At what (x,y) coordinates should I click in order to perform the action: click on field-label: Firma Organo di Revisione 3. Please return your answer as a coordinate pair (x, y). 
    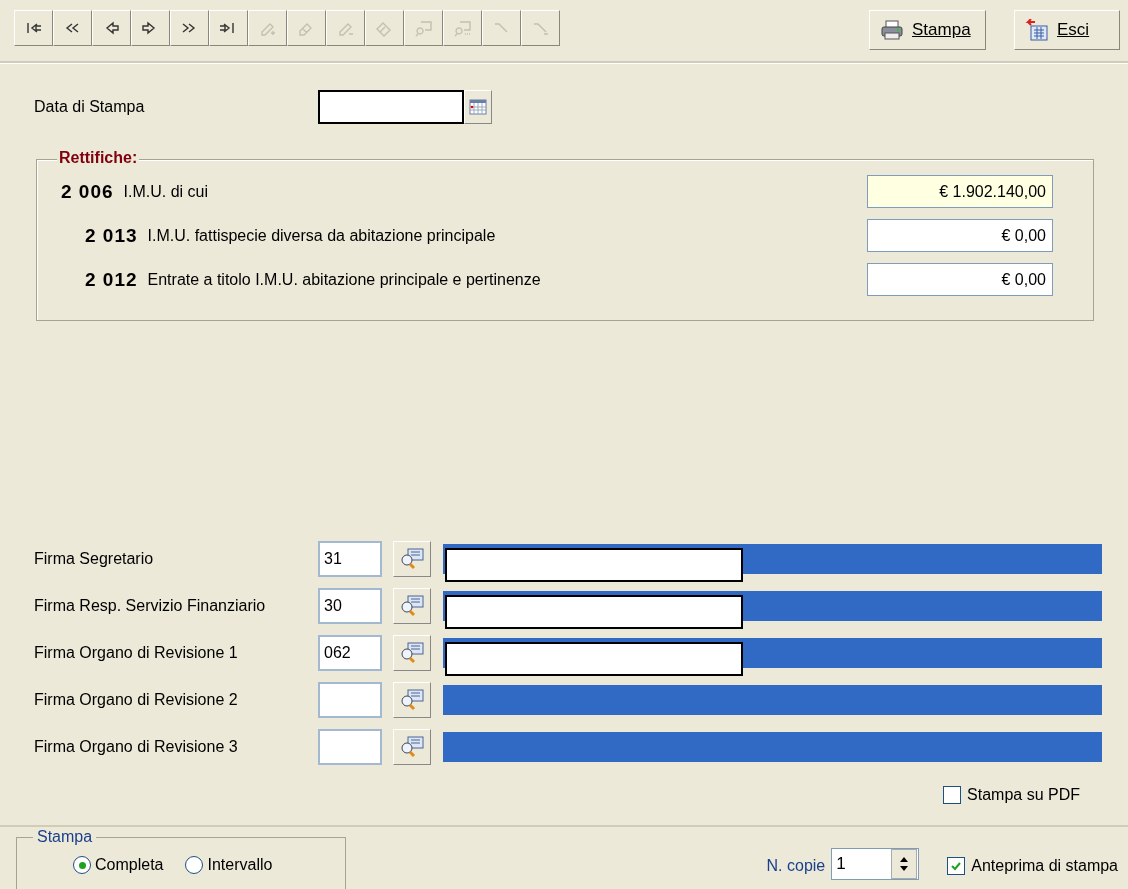
    Looking at the image, I should click on (136, 747).